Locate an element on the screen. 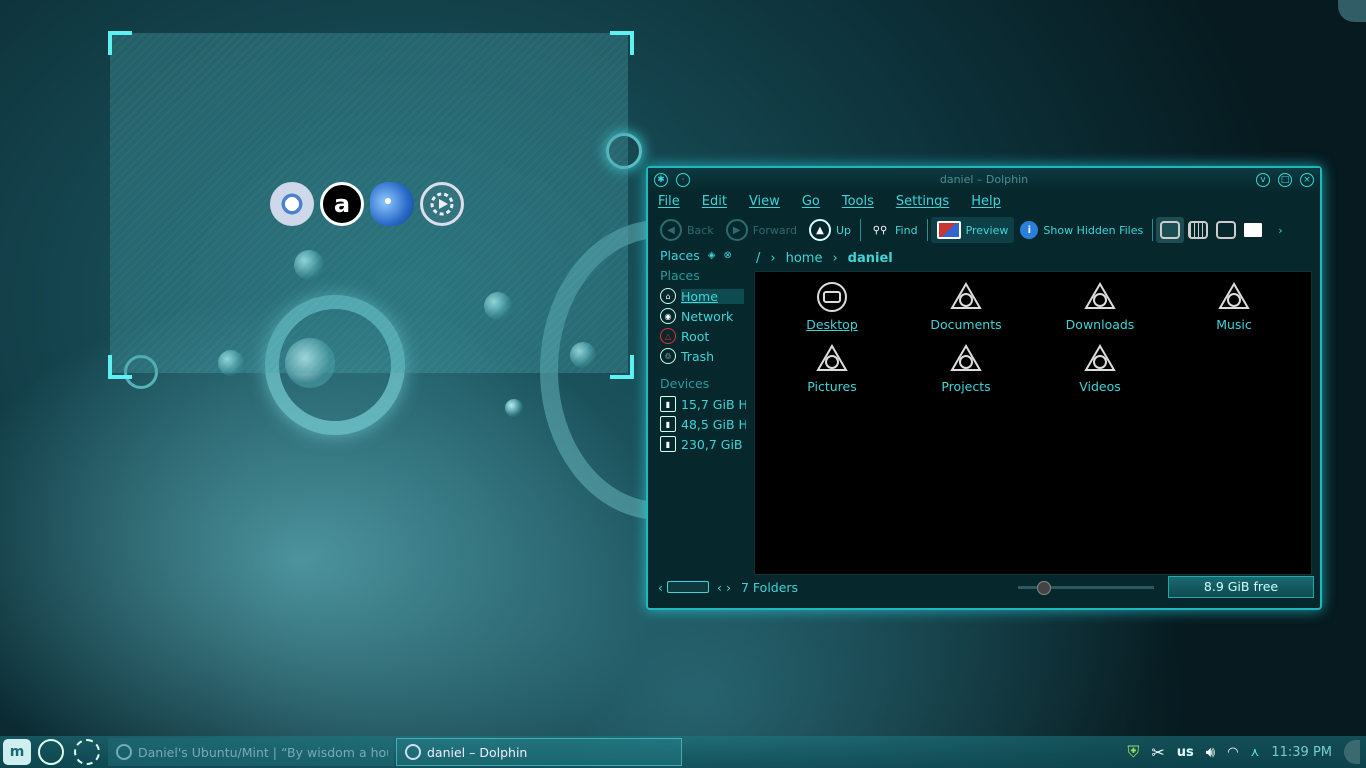 Image resolution: width=1366 pixels, height=768 pixels. places-item-label: Trash is located at coordinates (698, 356).